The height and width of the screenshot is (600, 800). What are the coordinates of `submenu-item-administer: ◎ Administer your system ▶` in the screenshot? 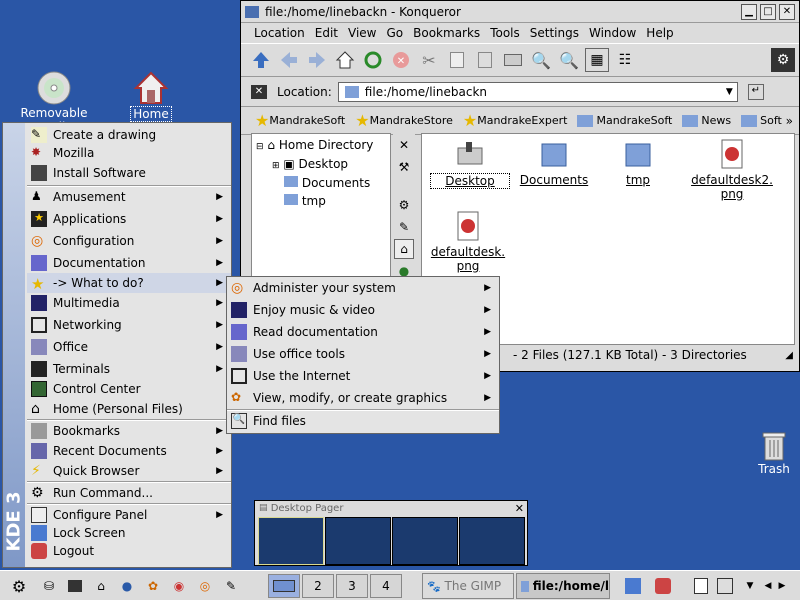 It's located at (363, 288).